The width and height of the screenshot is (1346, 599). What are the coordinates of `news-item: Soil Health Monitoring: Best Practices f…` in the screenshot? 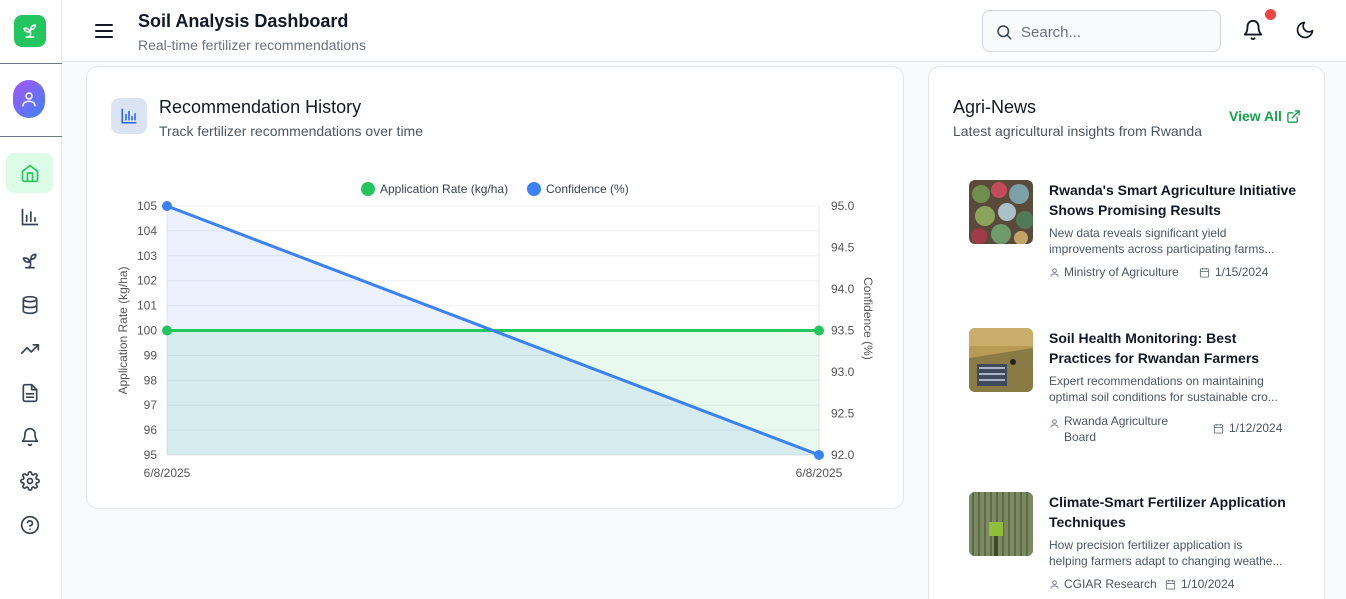 It's located at (1134, 388).